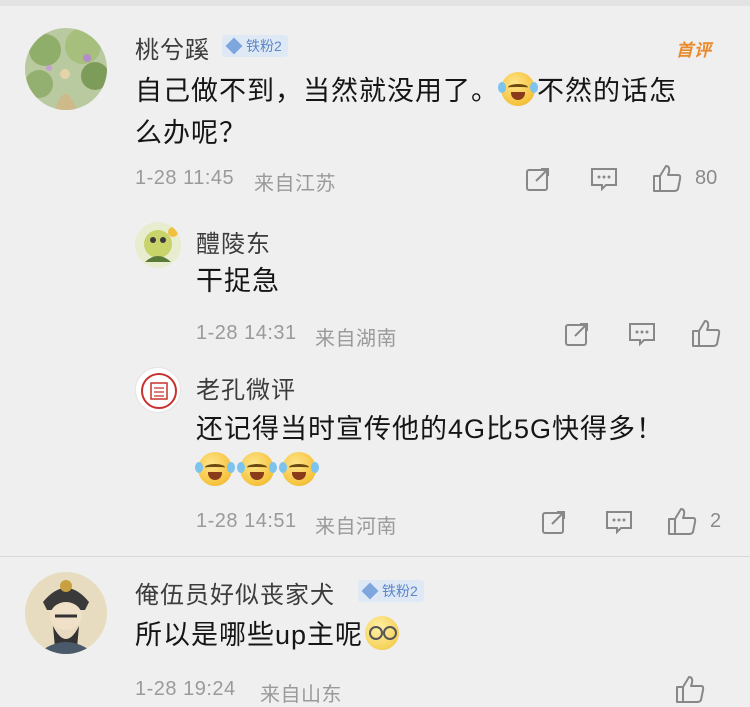  What do you see at coordinates (425, 112) in the screenshot?
I see `comment-text: 自己做不到，当然就没用了。 不然的话怎 么办呢？` at bounding box center [425, 112].